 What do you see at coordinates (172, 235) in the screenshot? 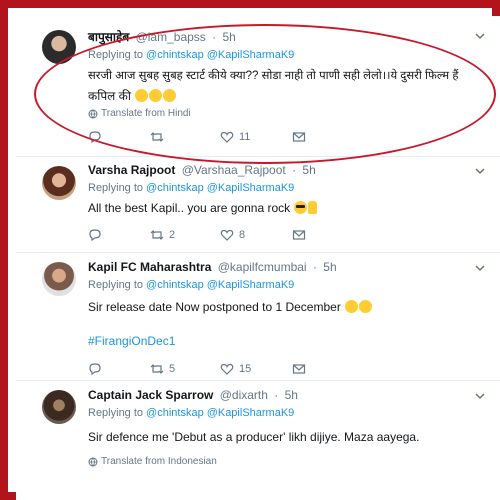
I see `retweet-count: 2` at bounding box center [172, 235].